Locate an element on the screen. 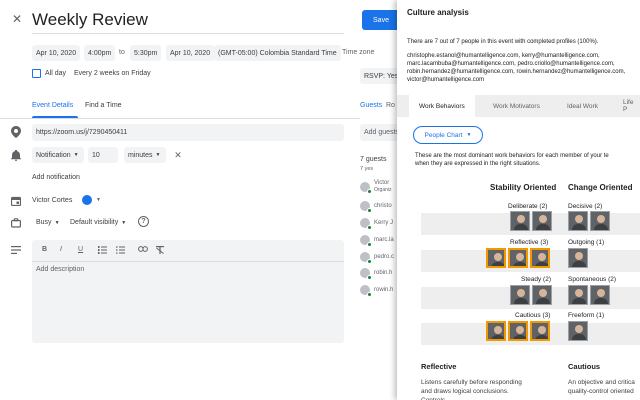 The height and width of the screenshot is (400, 640). tab-life-priorities: Life P is located at coordinates (626, 106).